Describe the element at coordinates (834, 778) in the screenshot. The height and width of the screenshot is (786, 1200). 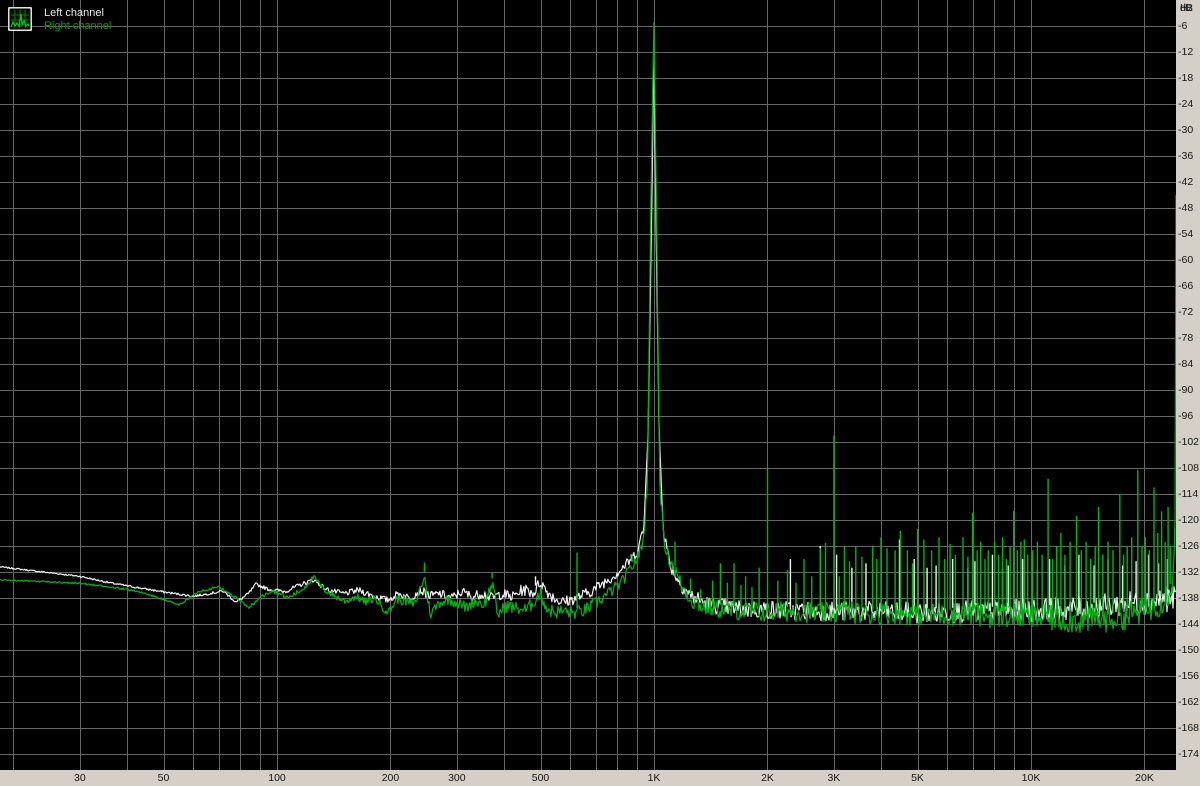
I see `x-tick-label: 3K` at that location.